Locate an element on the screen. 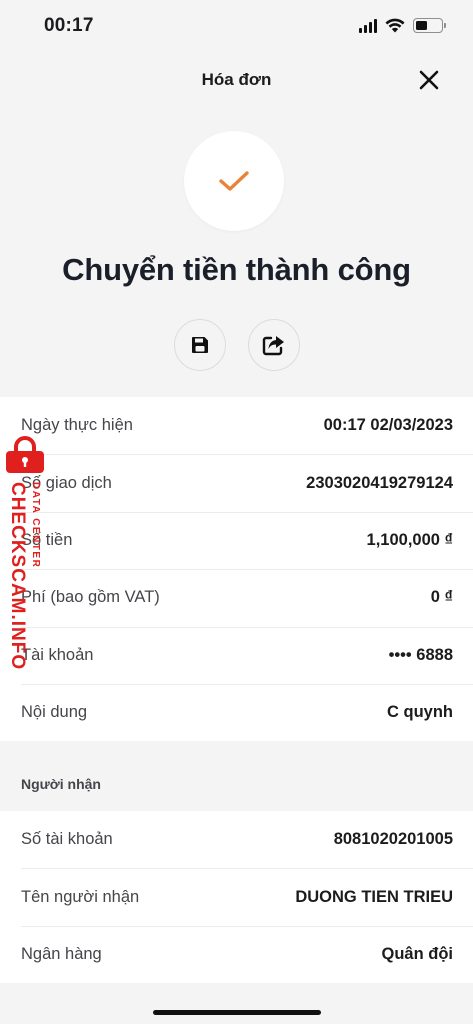  detail-row-content: Nội dung C quynh is located at coordinates (236, 712).